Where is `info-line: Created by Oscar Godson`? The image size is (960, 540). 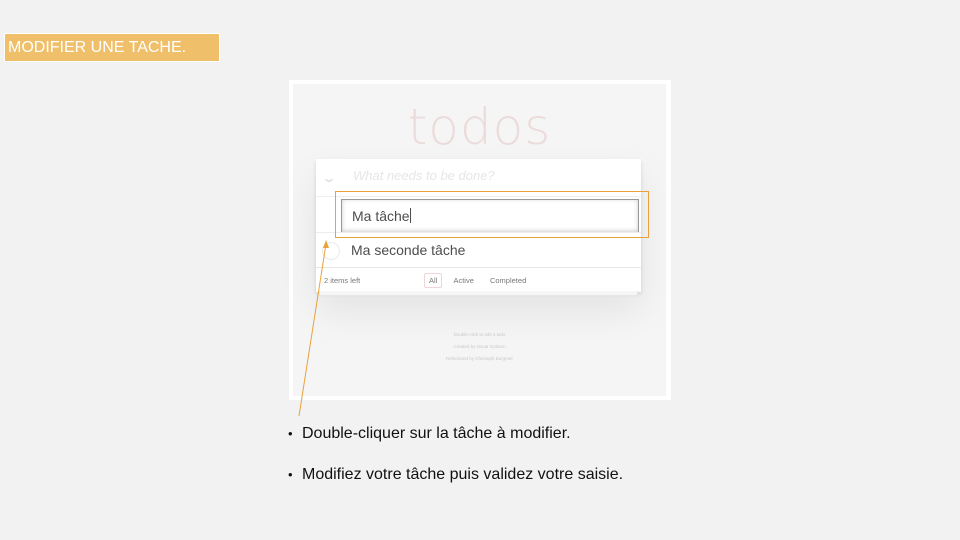
info-line: Created by Oscar Godson is located at coordinates (479, 346).